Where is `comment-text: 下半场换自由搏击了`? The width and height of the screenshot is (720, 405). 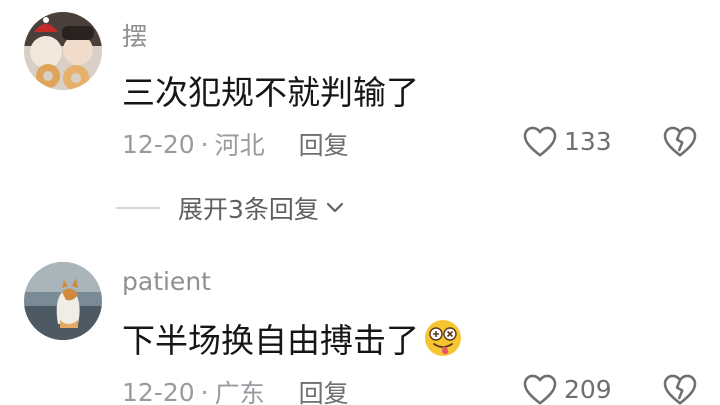 comment-text: 下半场换自由搏击了 is located at coordinates (292, 338).